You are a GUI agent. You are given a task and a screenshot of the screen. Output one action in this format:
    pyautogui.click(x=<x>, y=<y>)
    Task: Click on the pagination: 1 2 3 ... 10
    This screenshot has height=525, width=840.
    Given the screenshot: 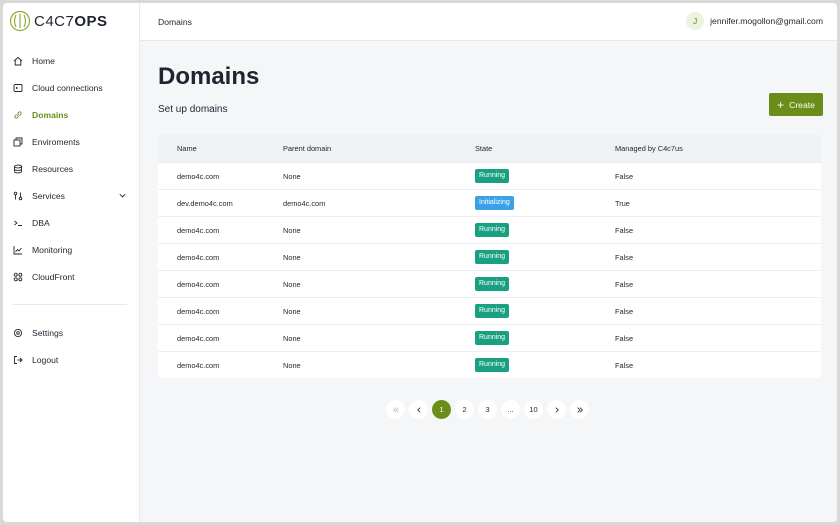 What is the action you would take?
    pyautogui.click(x=487, y=409)
    